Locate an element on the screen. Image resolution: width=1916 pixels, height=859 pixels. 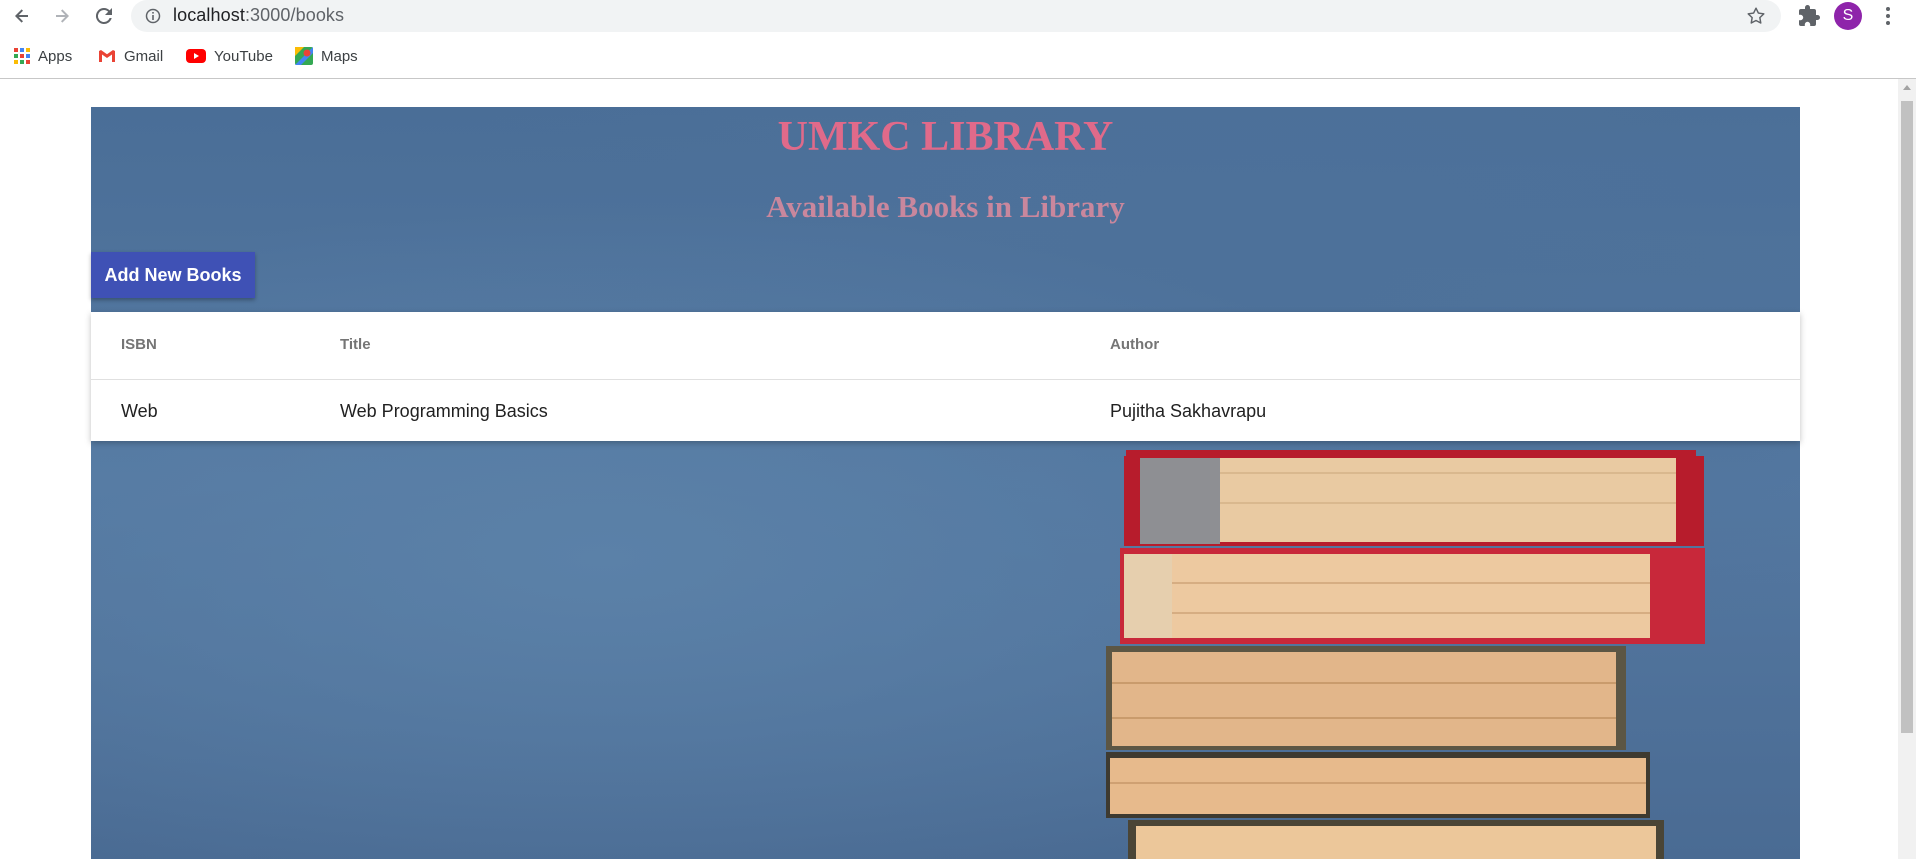
forward-arrow-icon is located at coordinates (62, 16).